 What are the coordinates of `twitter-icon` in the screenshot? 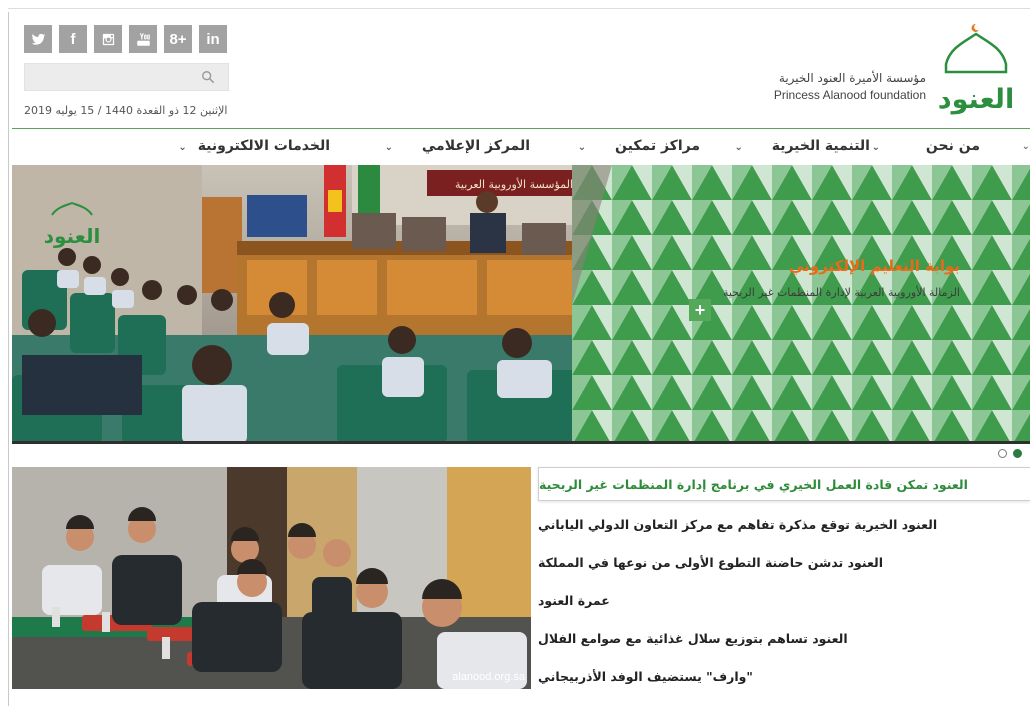 It's located at (38, 39).